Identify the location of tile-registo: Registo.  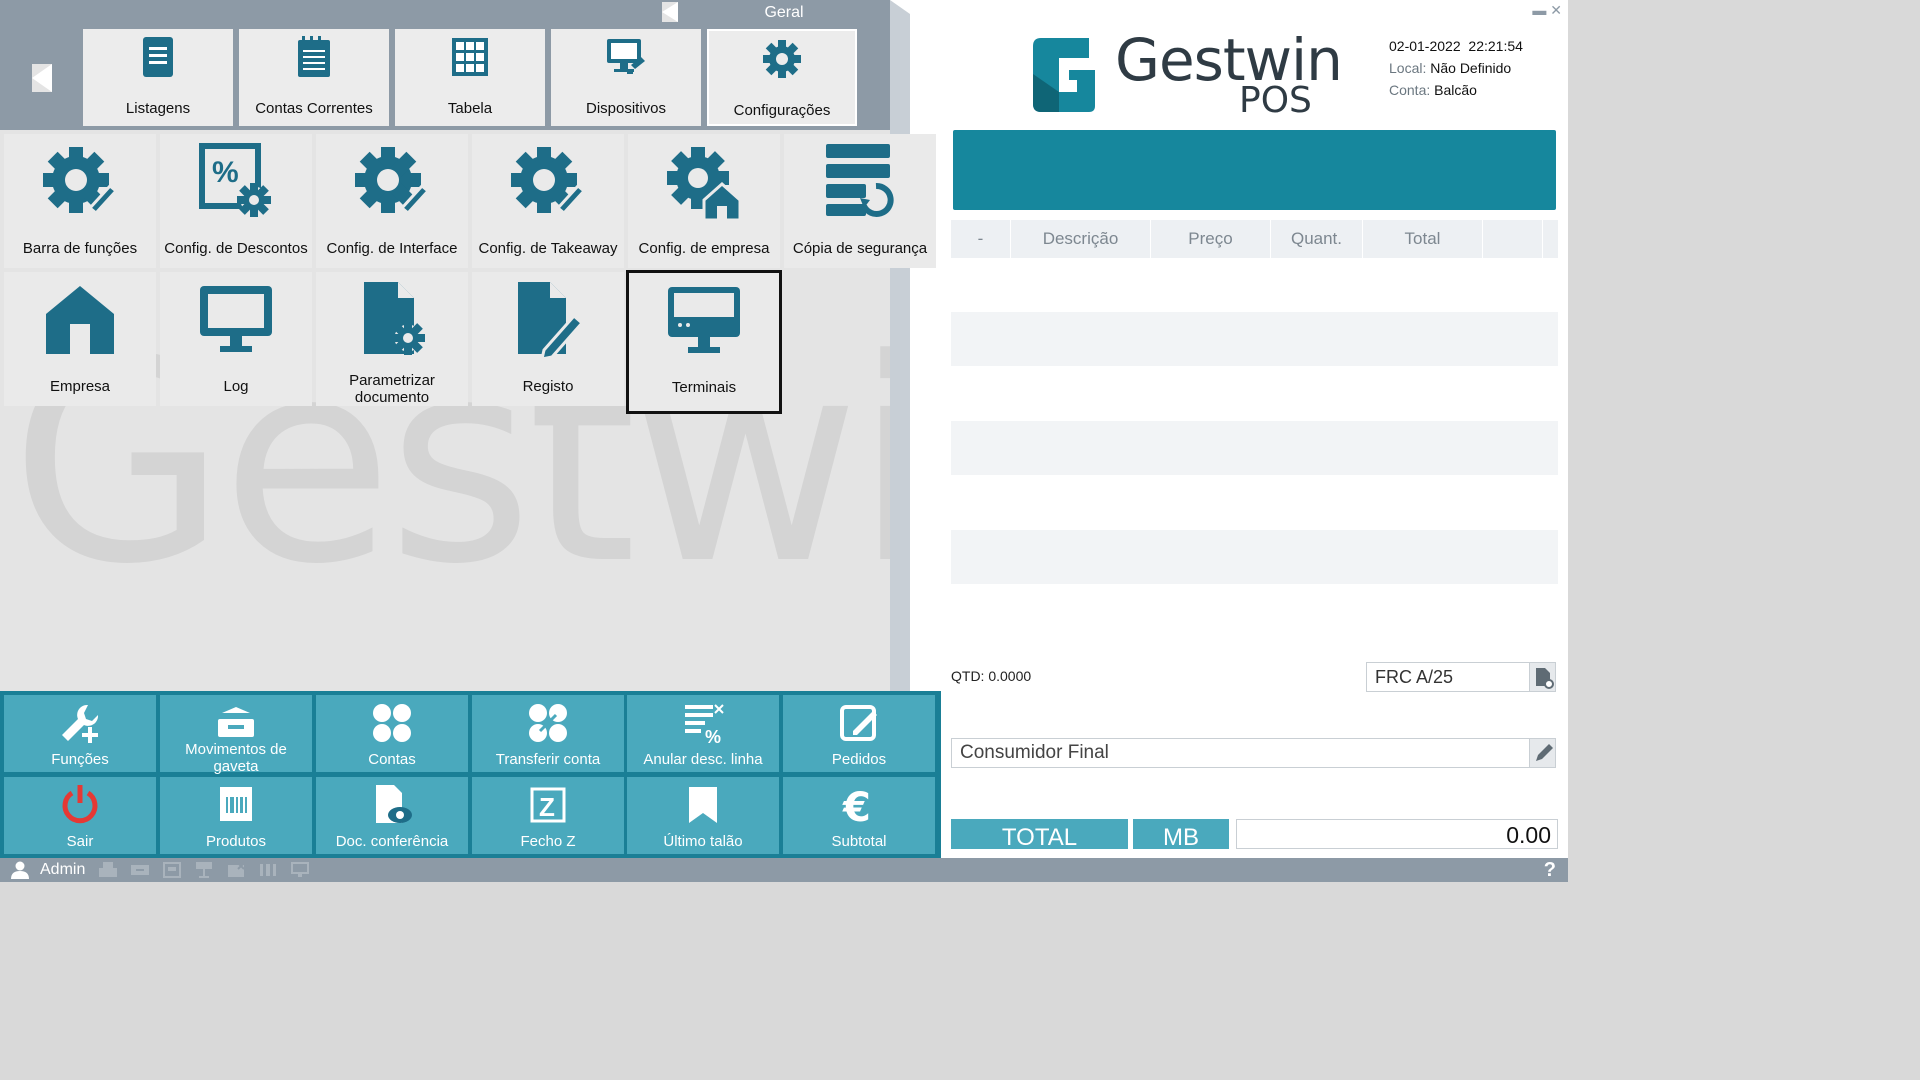
(548, 339).